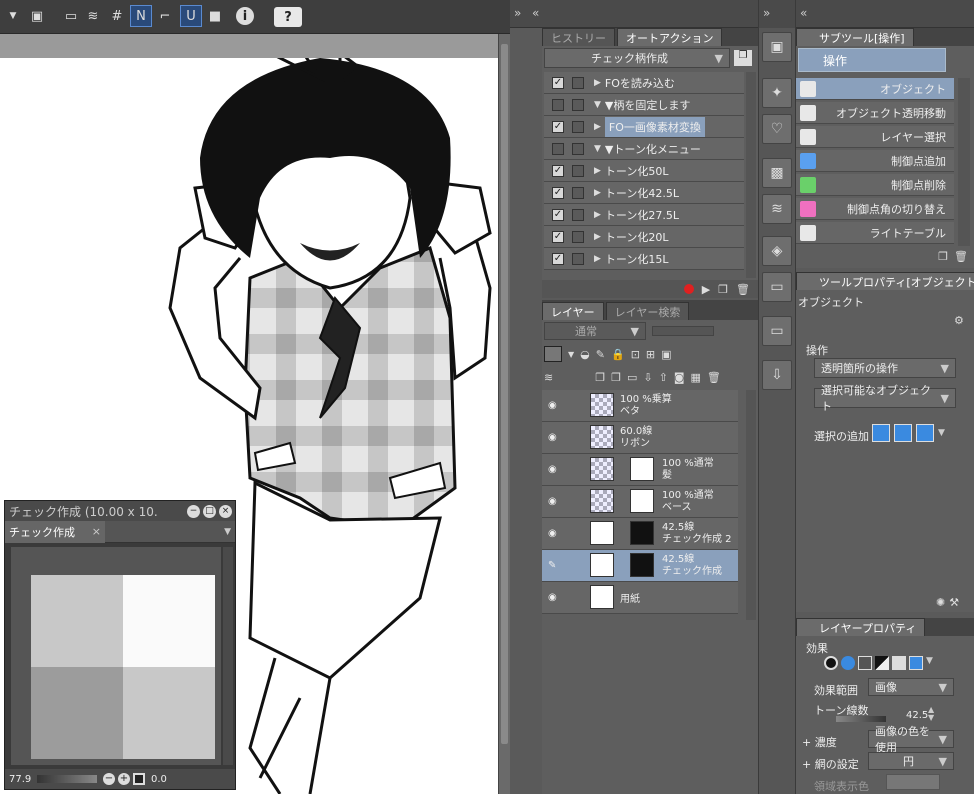  Describe the element at coordinates (911, 687) in the screenshot. I see `effect-range-select: 画像 ▼` at that location.